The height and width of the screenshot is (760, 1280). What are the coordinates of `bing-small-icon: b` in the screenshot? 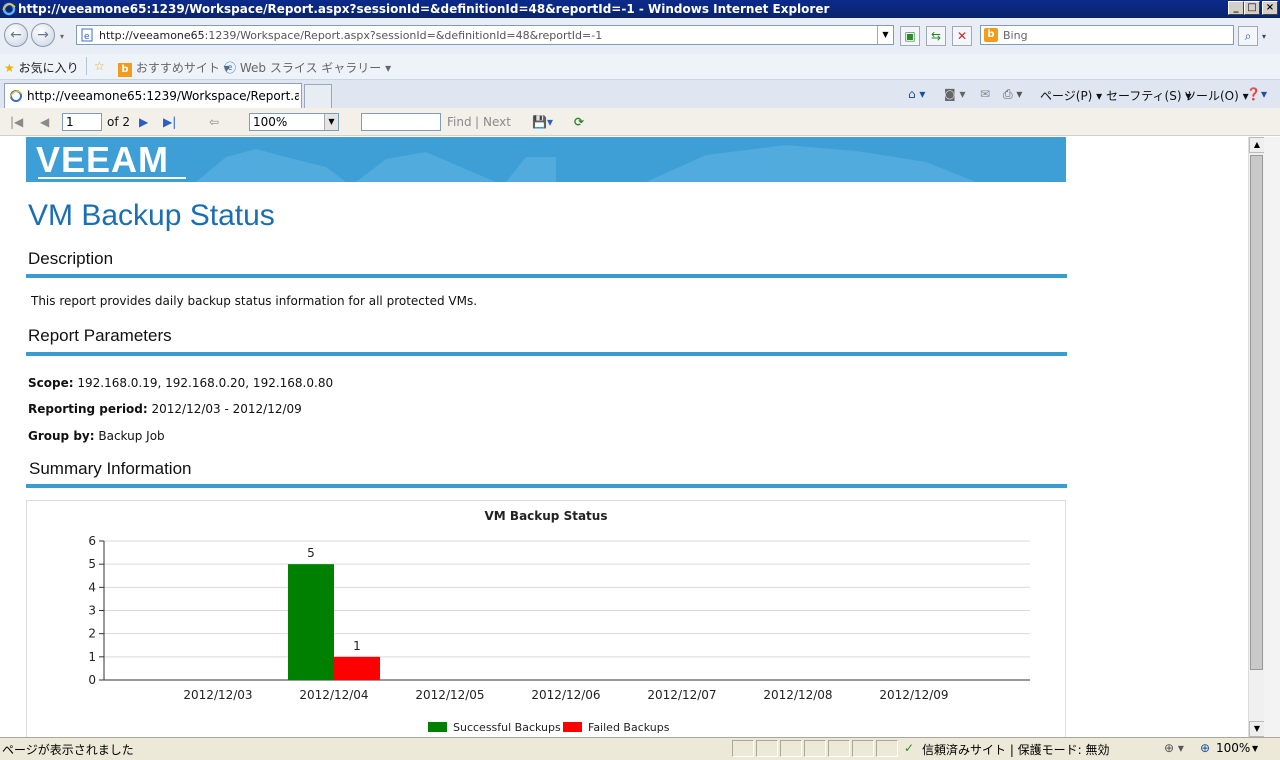 It's located at (125, 70).